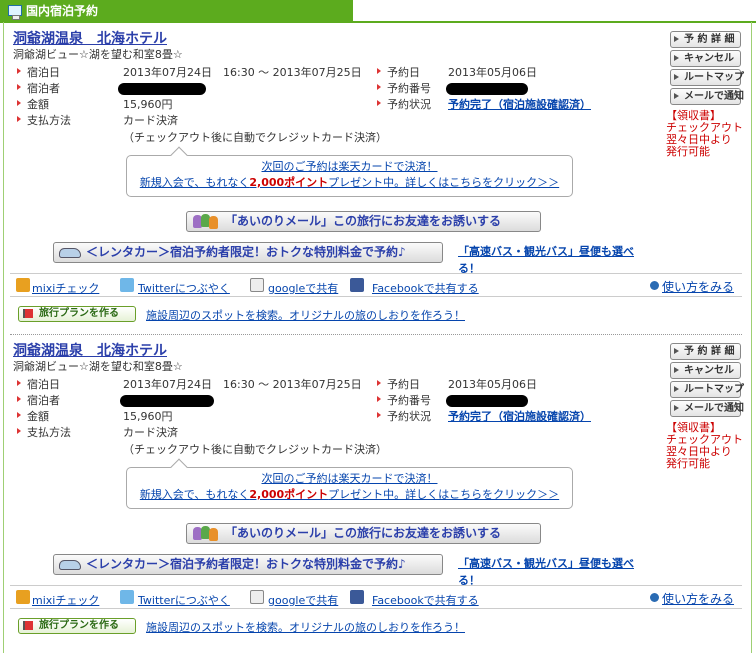  I want to click on travel-plan-button: 旅行プランを作る, so click(77, 626).